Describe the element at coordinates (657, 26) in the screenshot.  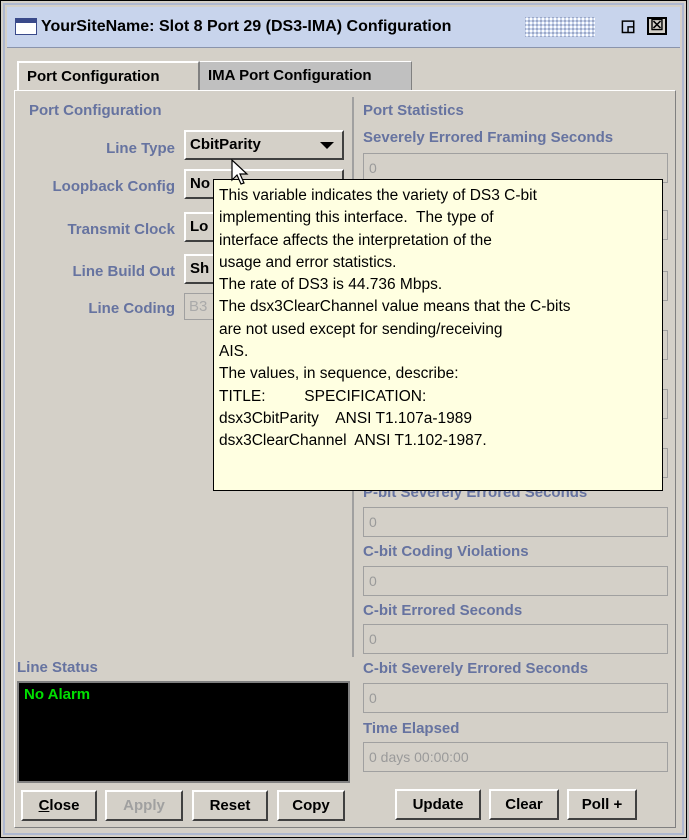
I see `close-window-icon: ☒` at that location.